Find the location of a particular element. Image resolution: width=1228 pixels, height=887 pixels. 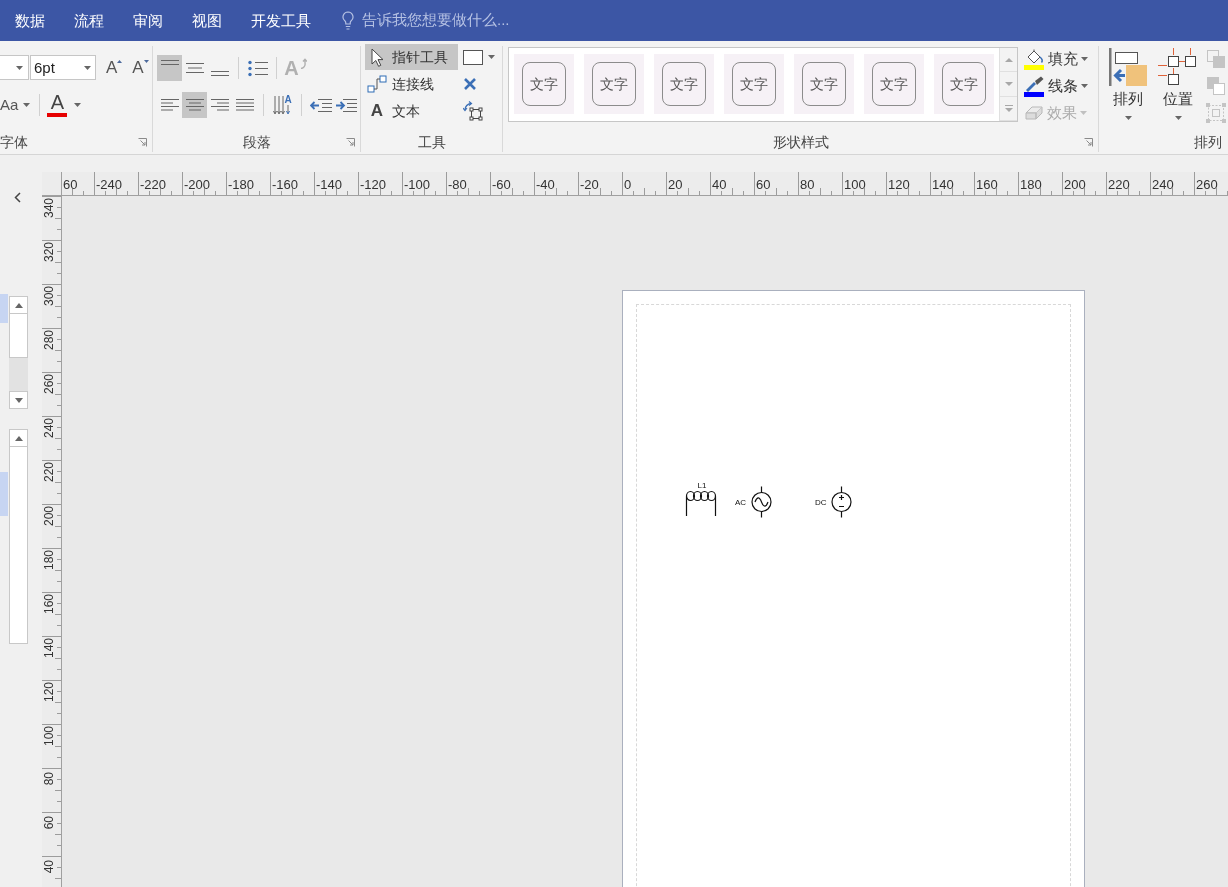

align-top-button is located at coordinates (169, 68).